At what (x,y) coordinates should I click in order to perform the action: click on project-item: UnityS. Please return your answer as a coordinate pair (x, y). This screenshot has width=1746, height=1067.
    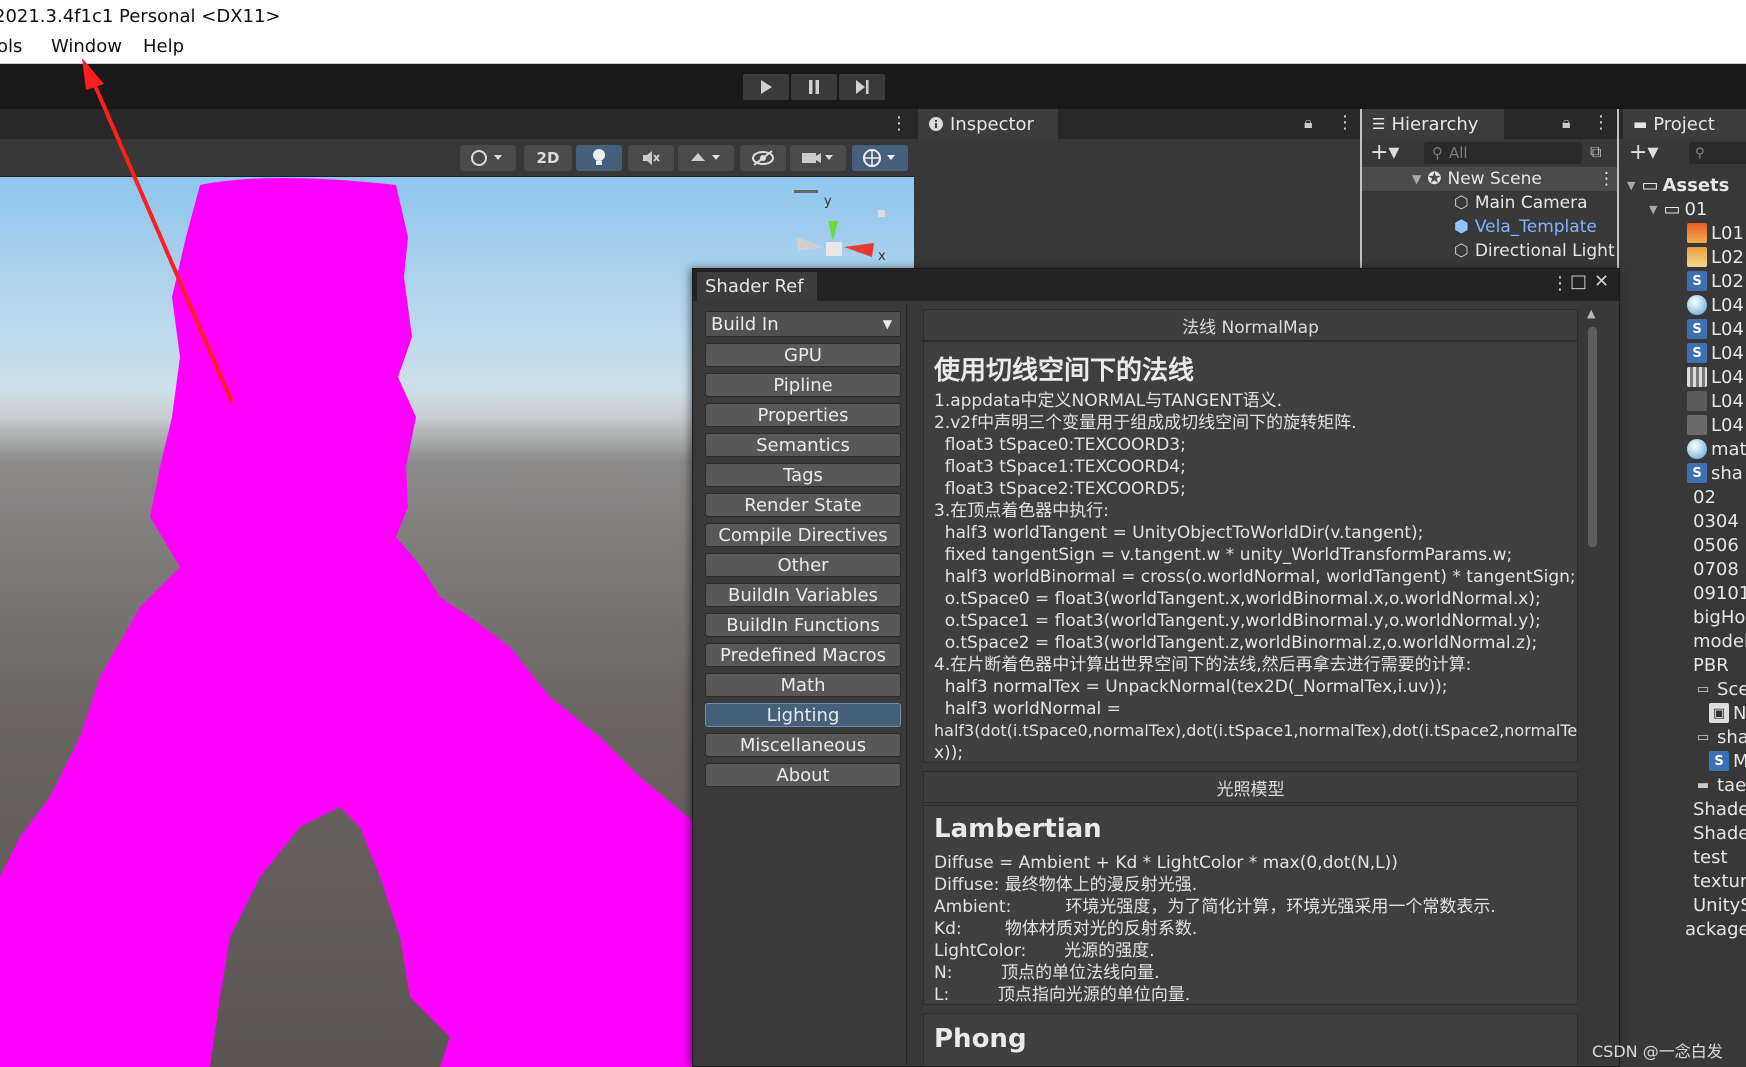
    Looking at the image, I should click on (1719, 905).